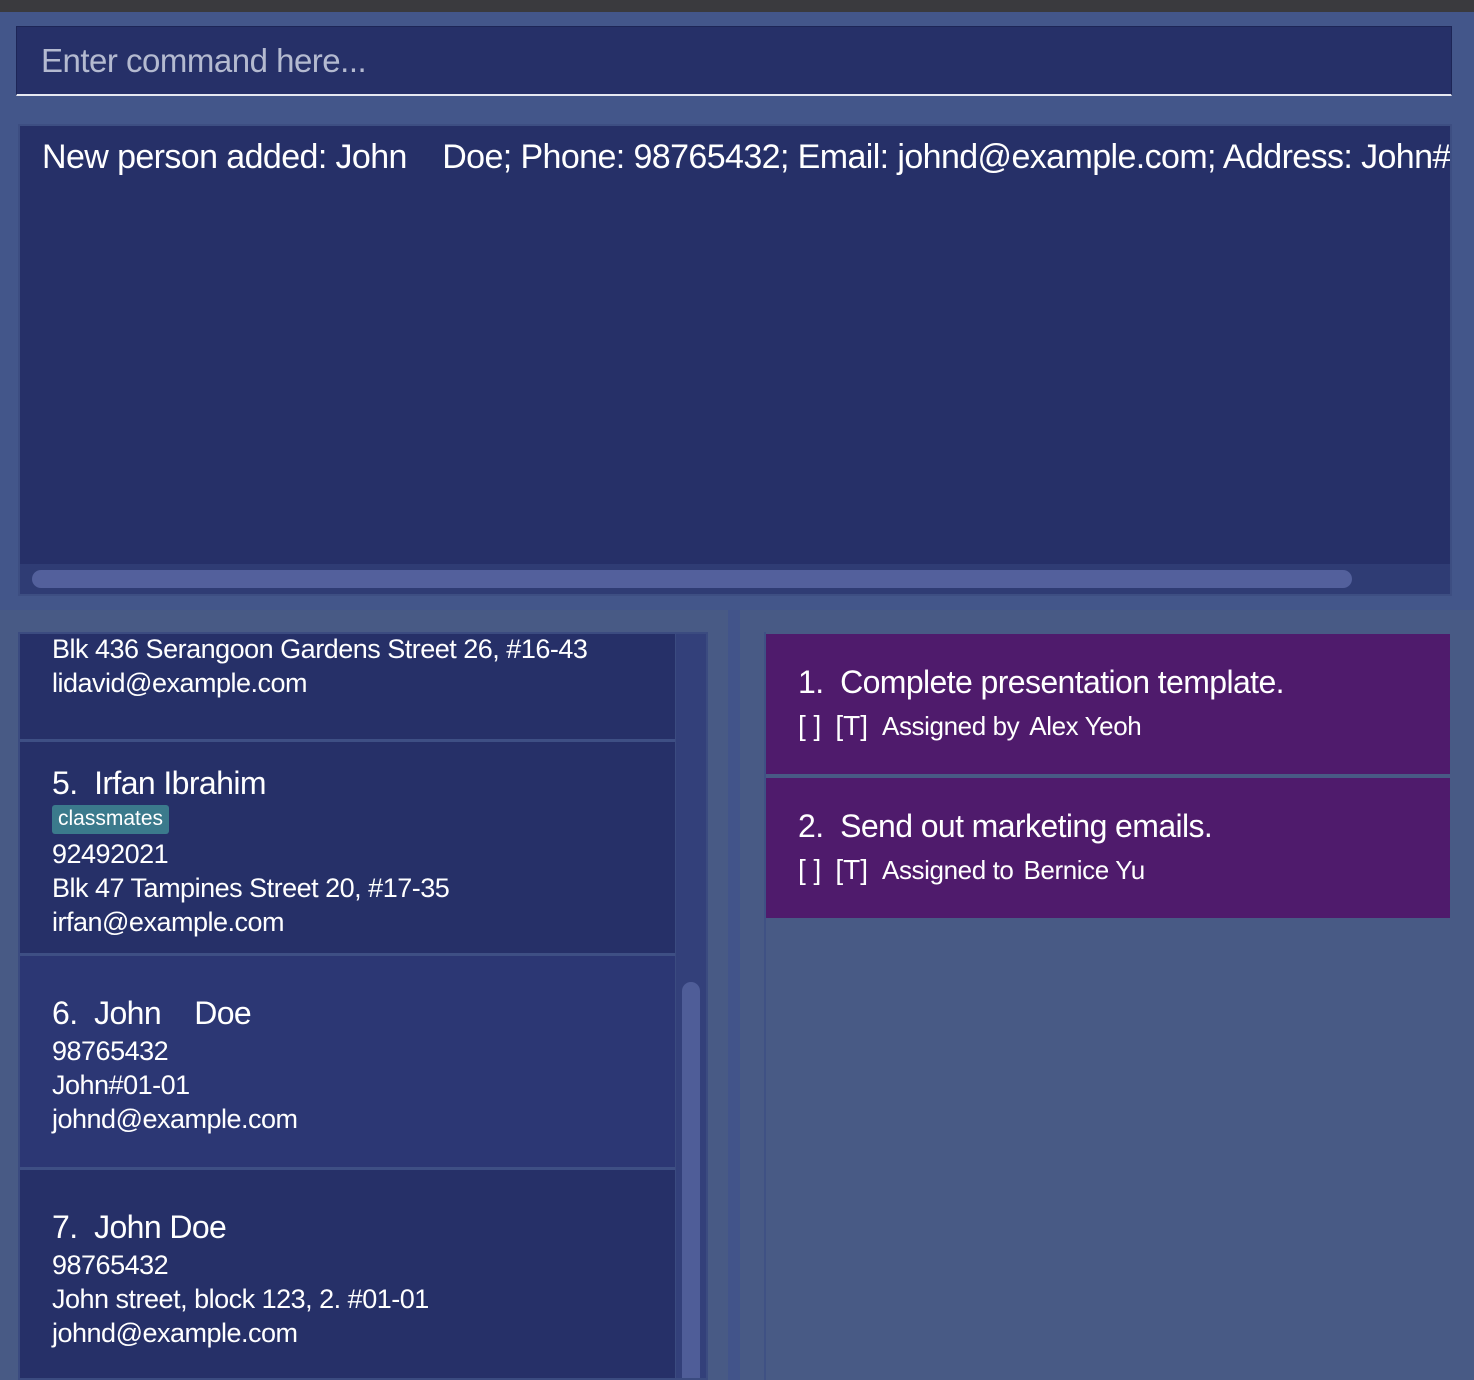  I want to click on person-phone: 92492021, so click(110, 854).